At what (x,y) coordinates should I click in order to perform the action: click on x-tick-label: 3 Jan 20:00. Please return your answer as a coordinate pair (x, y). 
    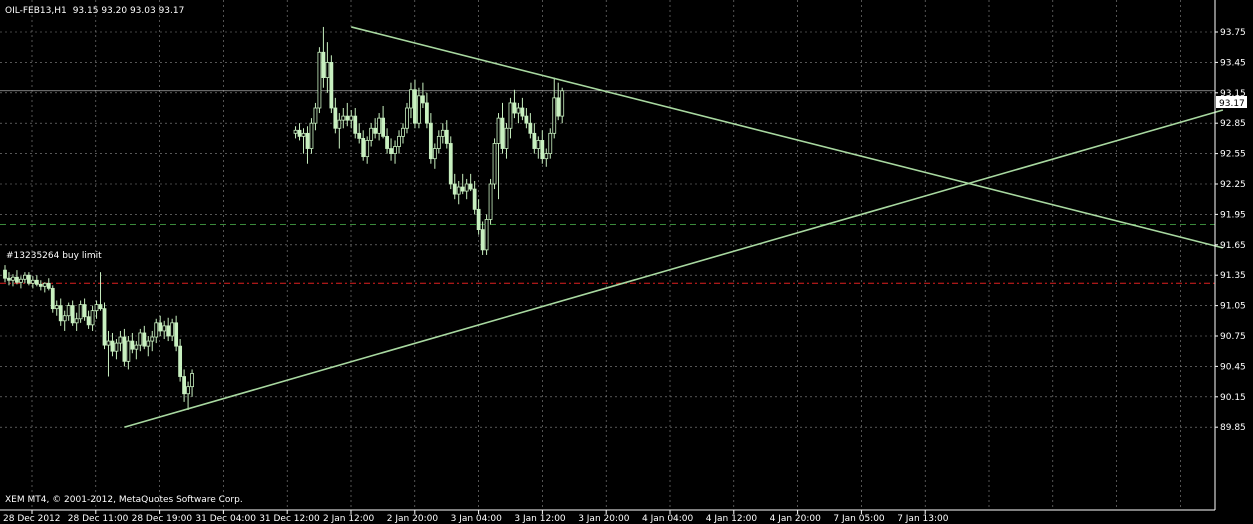
    Looking at the image, I should click on (604, 519).